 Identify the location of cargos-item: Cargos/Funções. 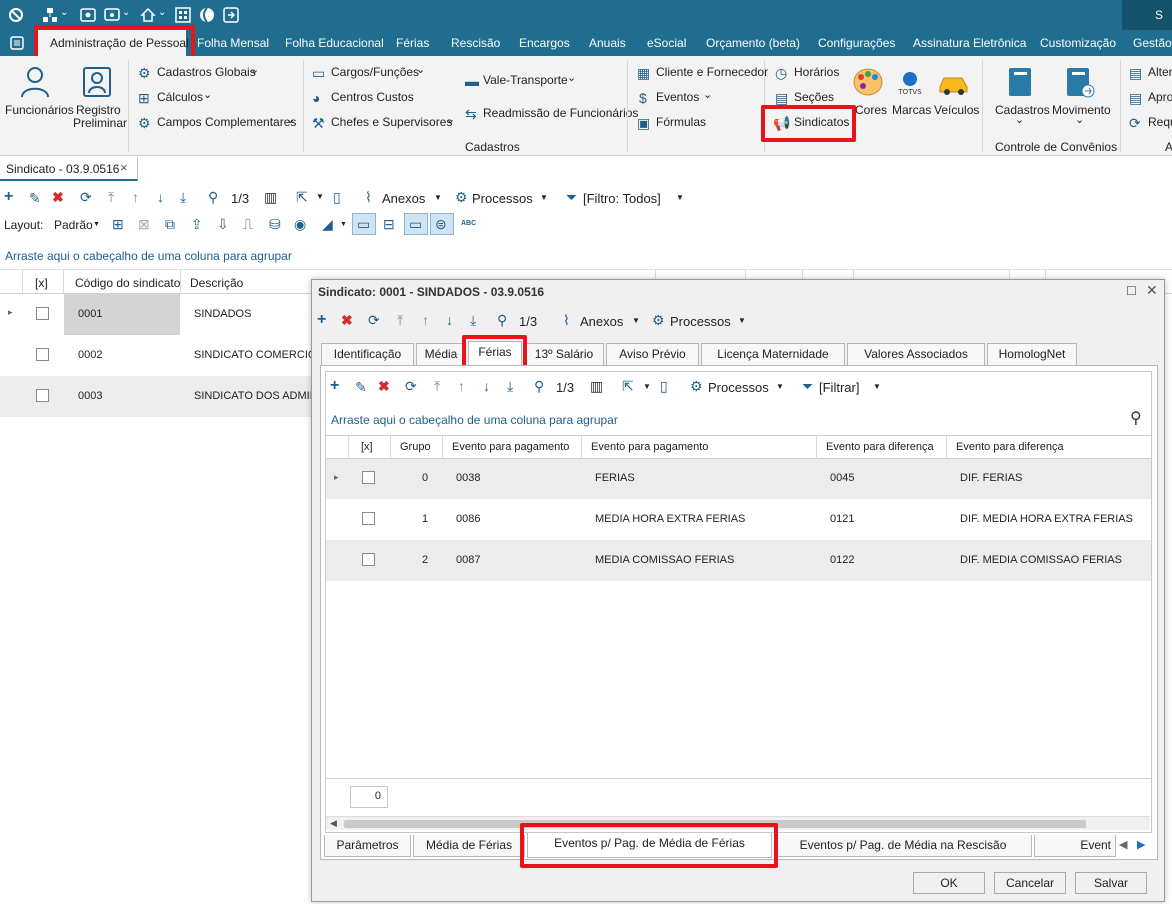
(375, 72).